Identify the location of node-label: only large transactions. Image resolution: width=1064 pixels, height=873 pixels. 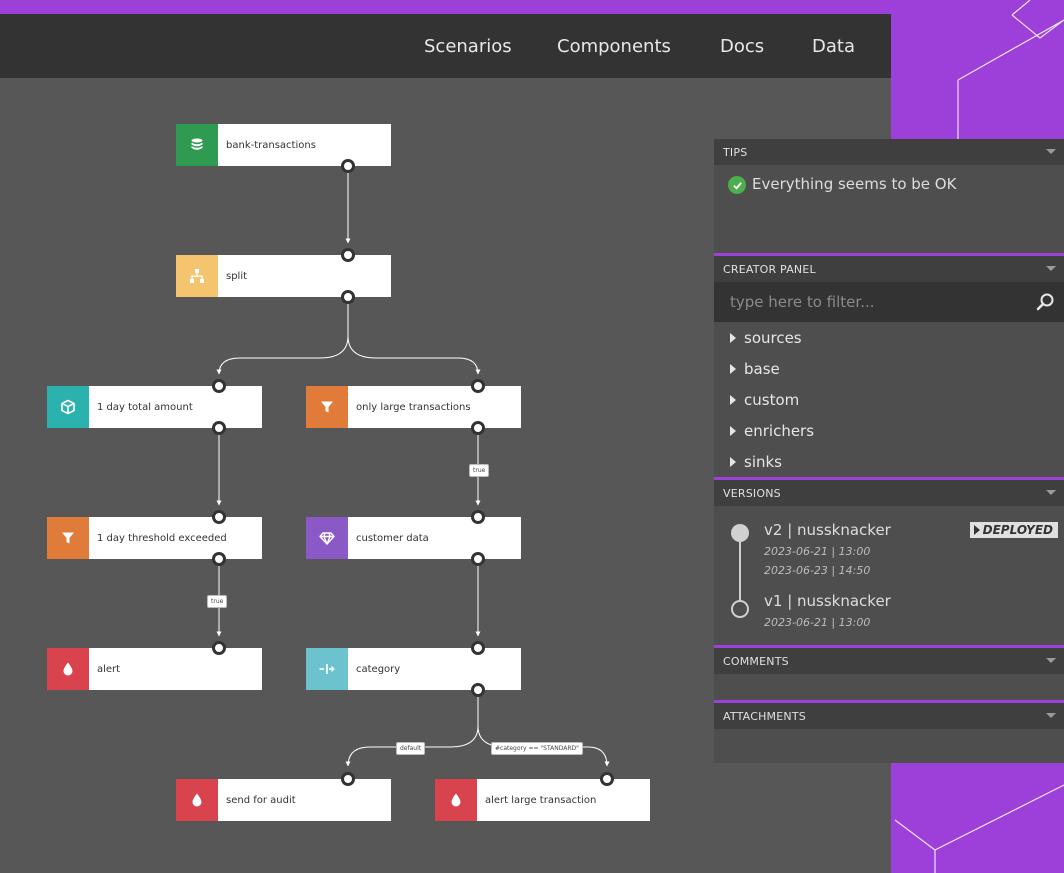
(413, 407).